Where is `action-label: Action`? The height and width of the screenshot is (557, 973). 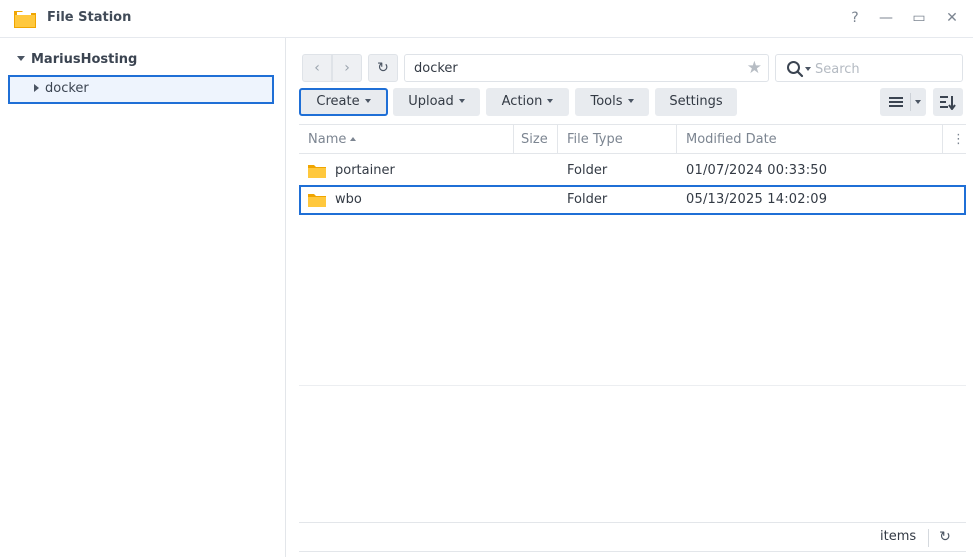
action-label: Action is located at coordinates (522, 101).